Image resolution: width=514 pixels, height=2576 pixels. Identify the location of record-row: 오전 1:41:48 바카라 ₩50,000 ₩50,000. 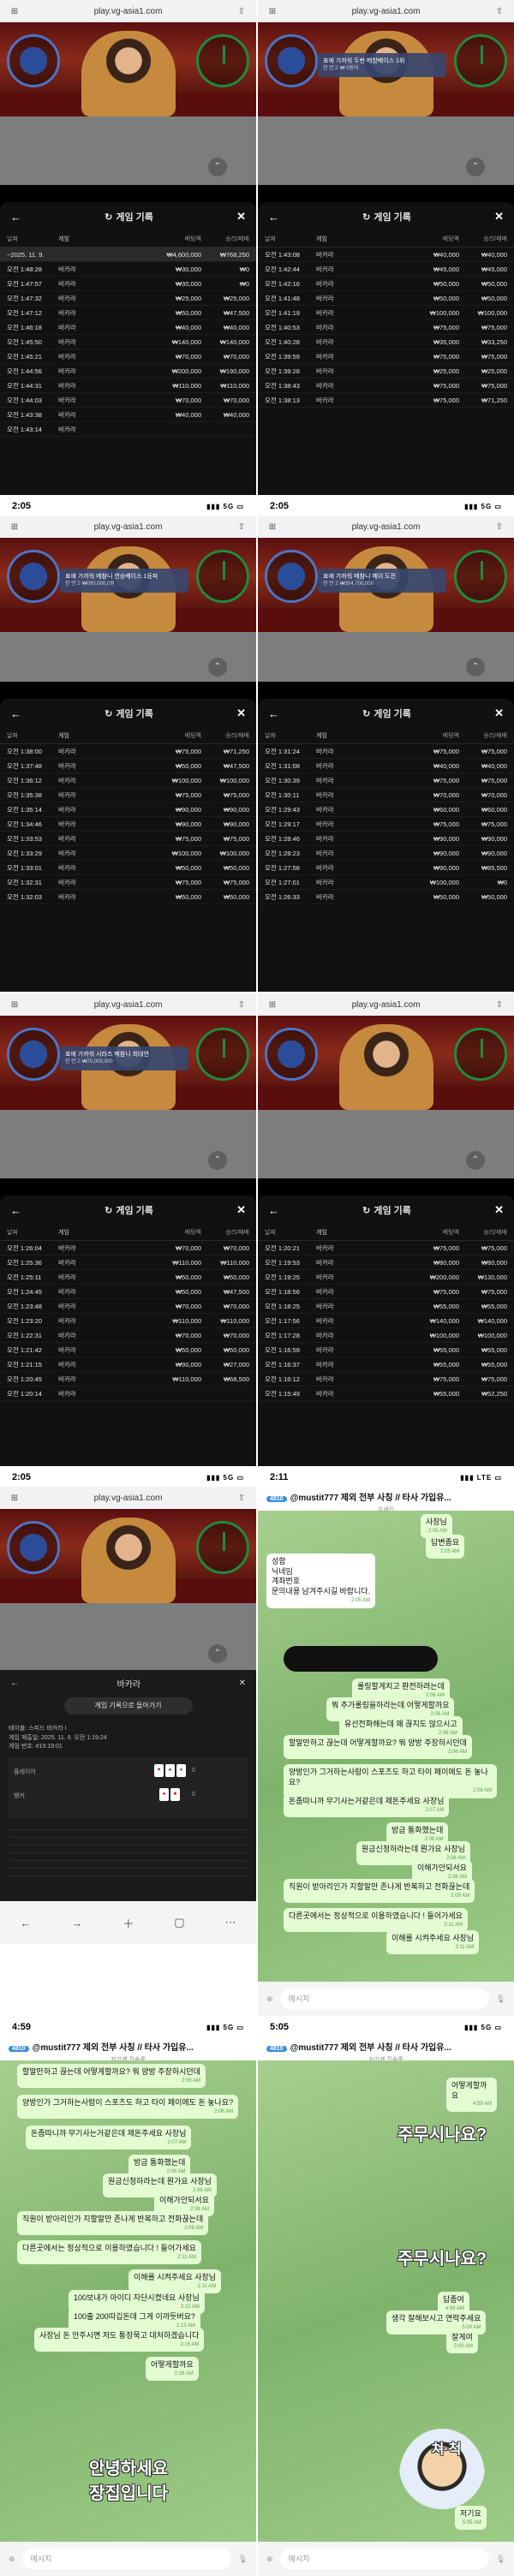
(386, 298).